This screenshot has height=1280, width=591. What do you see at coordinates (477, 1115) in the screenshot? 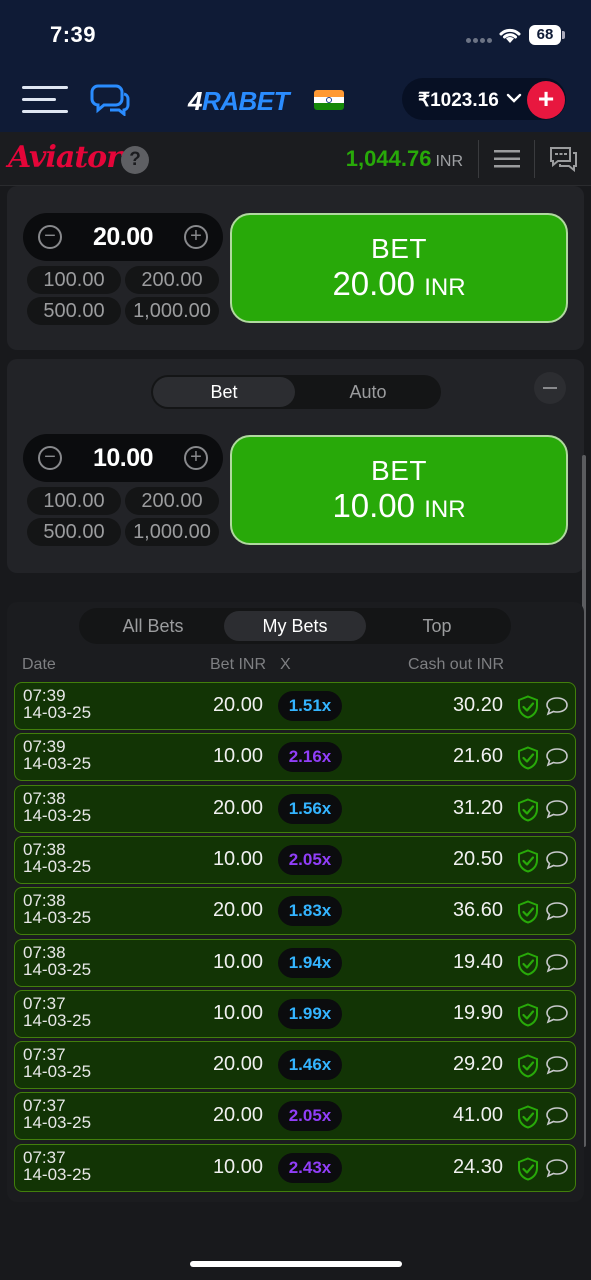
I see `cashout-amount: 41.00` at bounding box center [477, 1115].